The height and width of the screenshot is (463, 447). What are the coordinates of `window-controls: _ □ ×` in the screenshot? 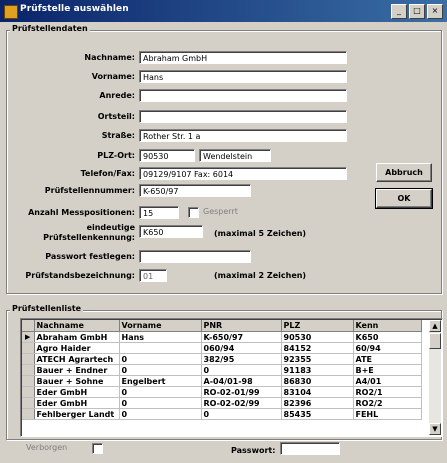 It's located at (417, 11).